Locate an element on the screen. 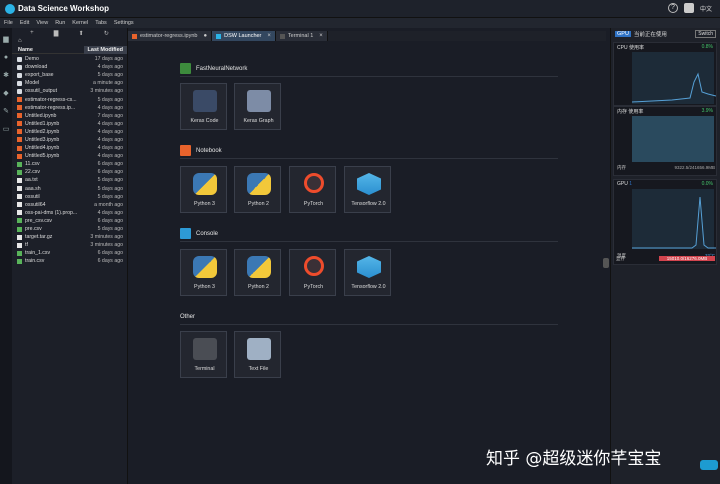 The image size is (720, 484). file-row: ossutil64 a month ago is located at coordinates (69, 205).